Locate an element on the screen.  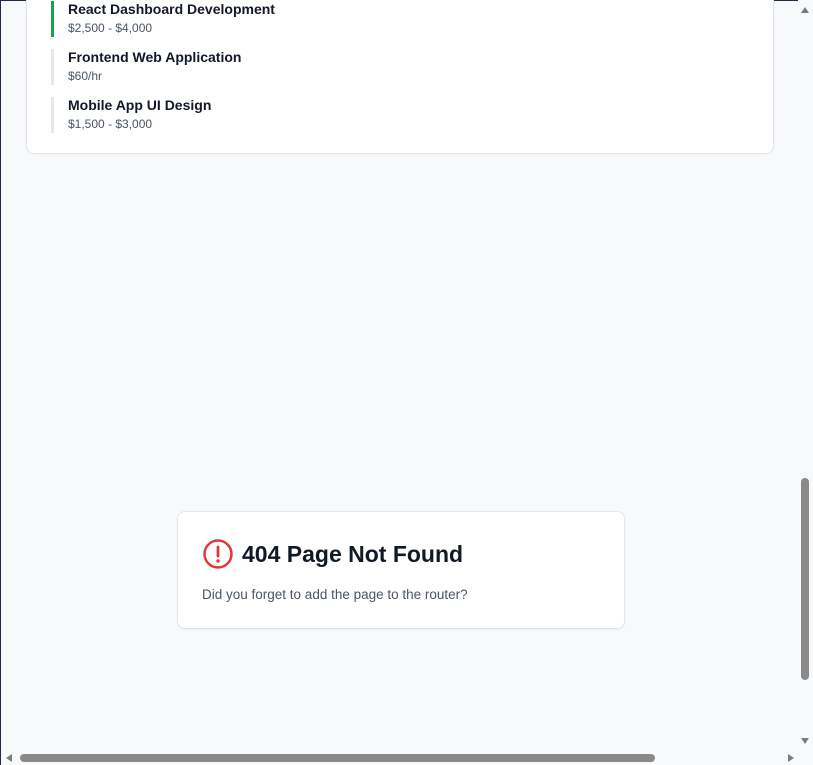
horizontal-scrollbar is located at coordinates (400, 757).